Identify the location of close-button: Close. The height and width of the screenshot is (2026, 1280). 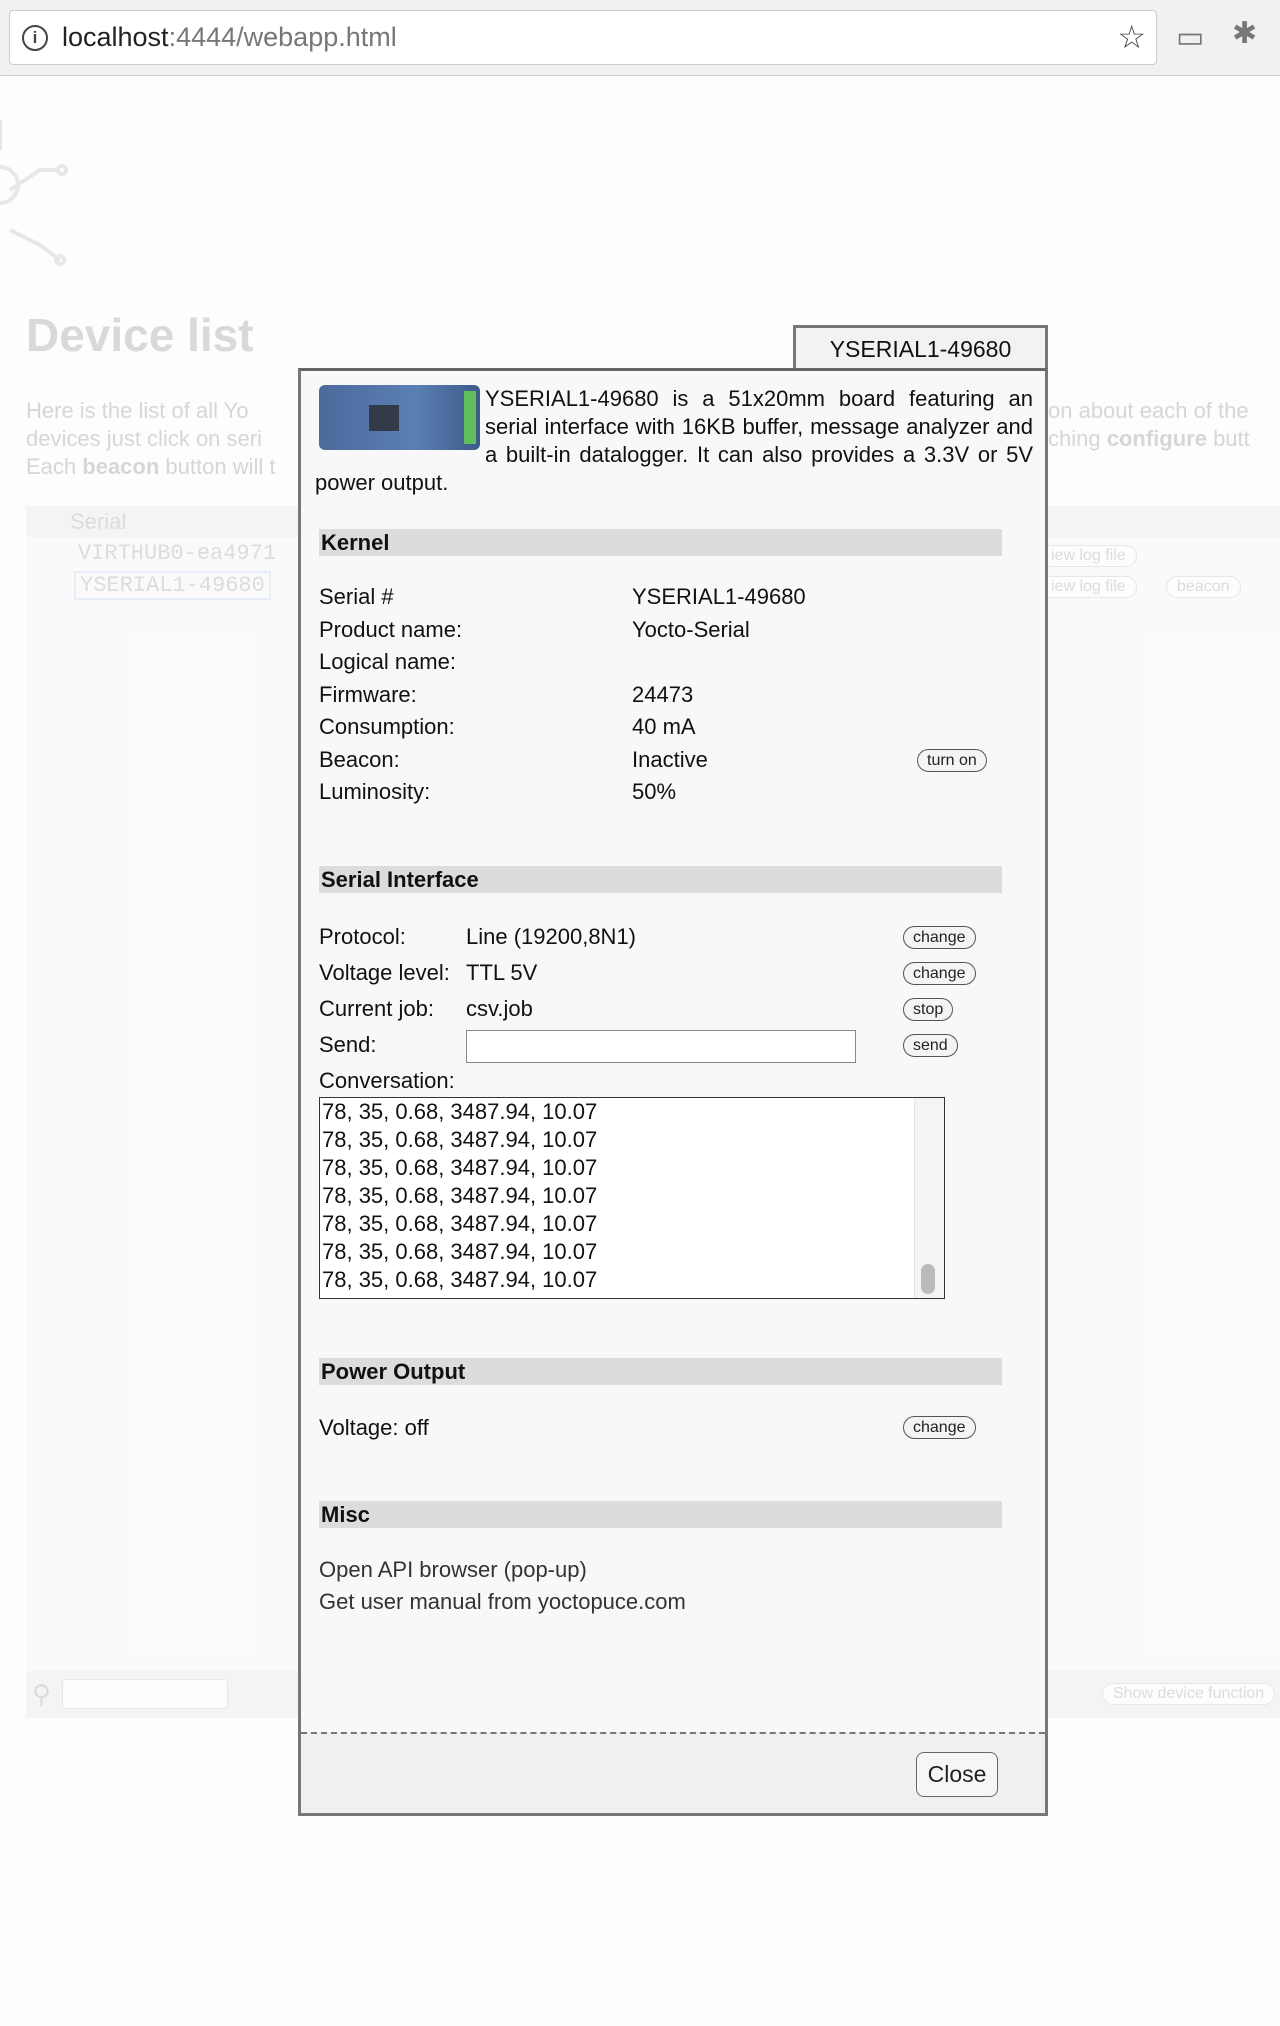
(957, 1774).